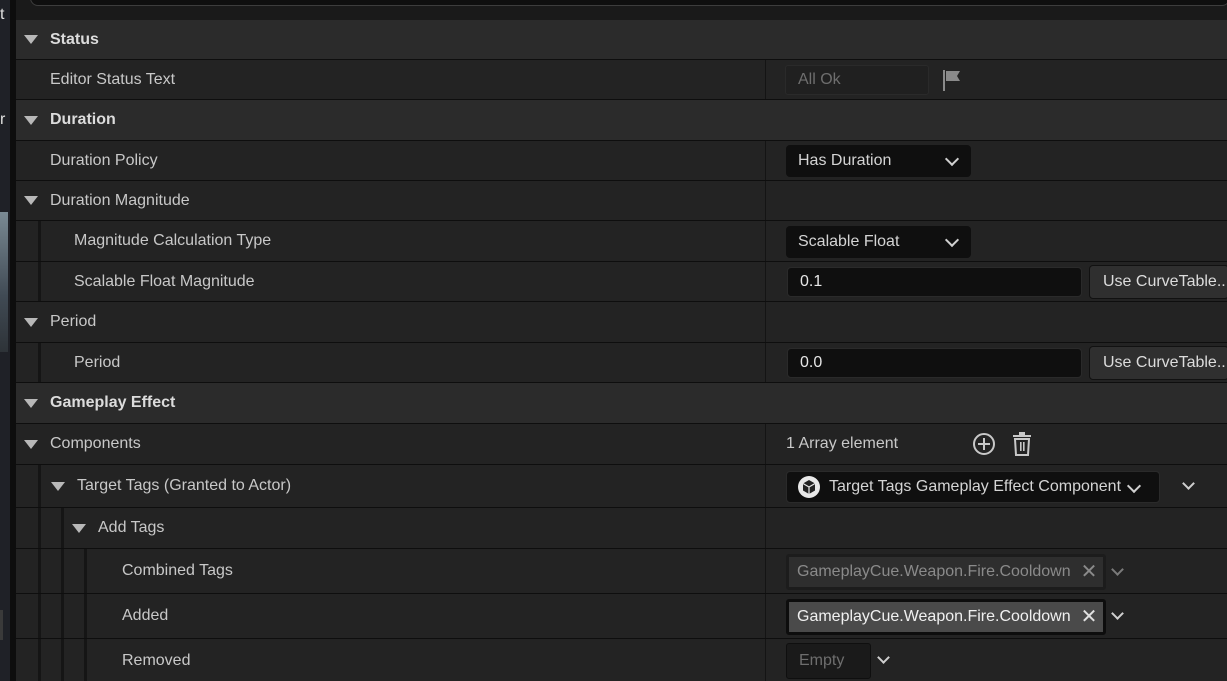  Describe the element at coordinates (113, 79) in the screenshot. I see `property-label: Editor Status Text` at that location.